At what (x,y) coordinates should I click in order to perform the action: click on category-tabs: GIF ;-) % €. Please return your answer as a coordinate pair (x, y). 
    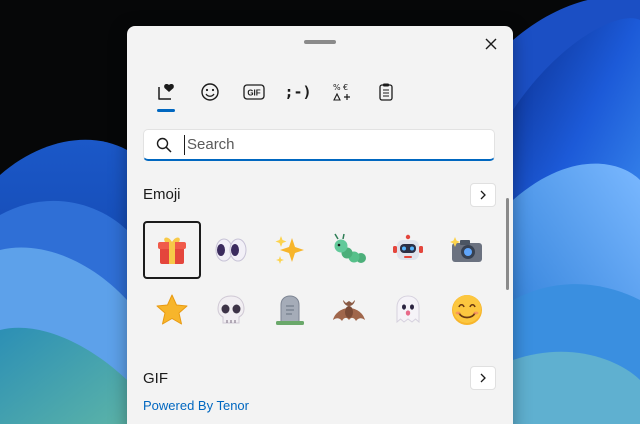
    Looking at the image, I should click on (276, 93).